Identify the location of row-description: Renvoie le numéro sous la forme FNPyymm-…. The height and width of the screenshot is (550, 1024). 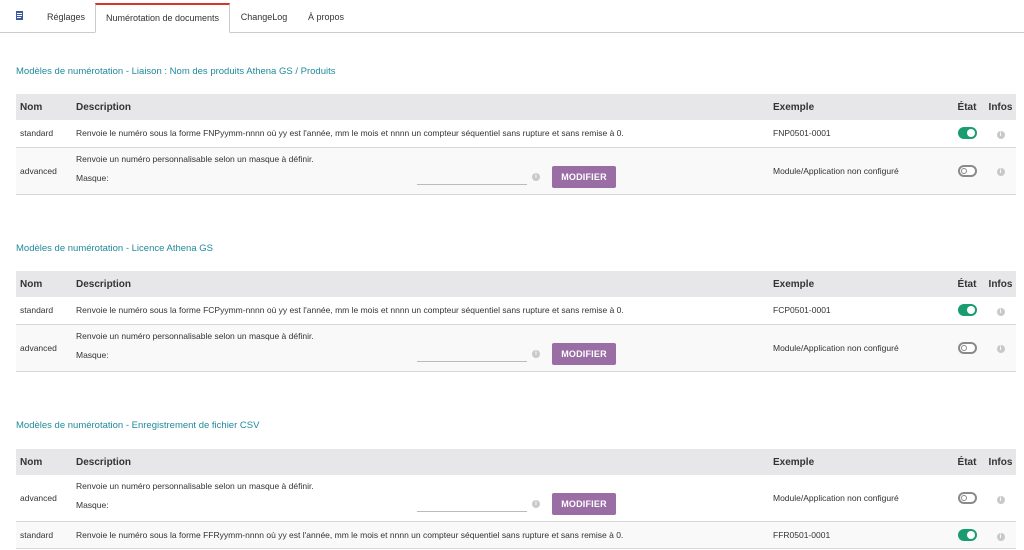
(424, 134).